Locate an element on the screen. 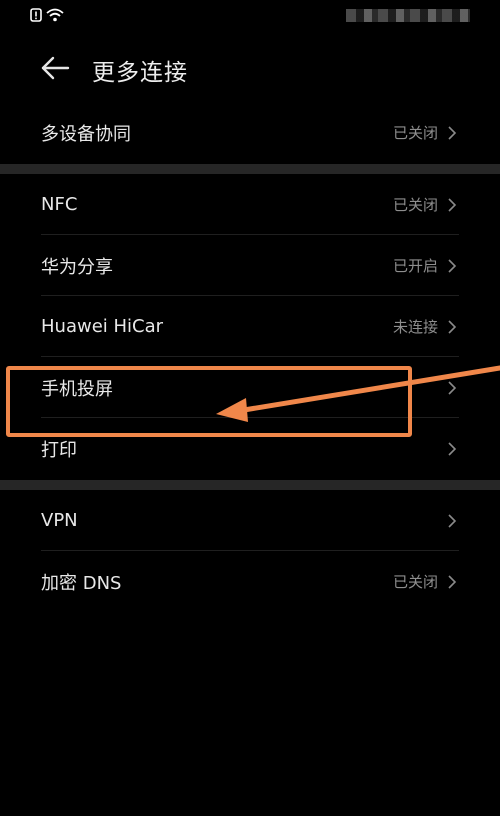 This screenshot has width=500, height=816. status-icons-left is located at coordinates (47, 16).